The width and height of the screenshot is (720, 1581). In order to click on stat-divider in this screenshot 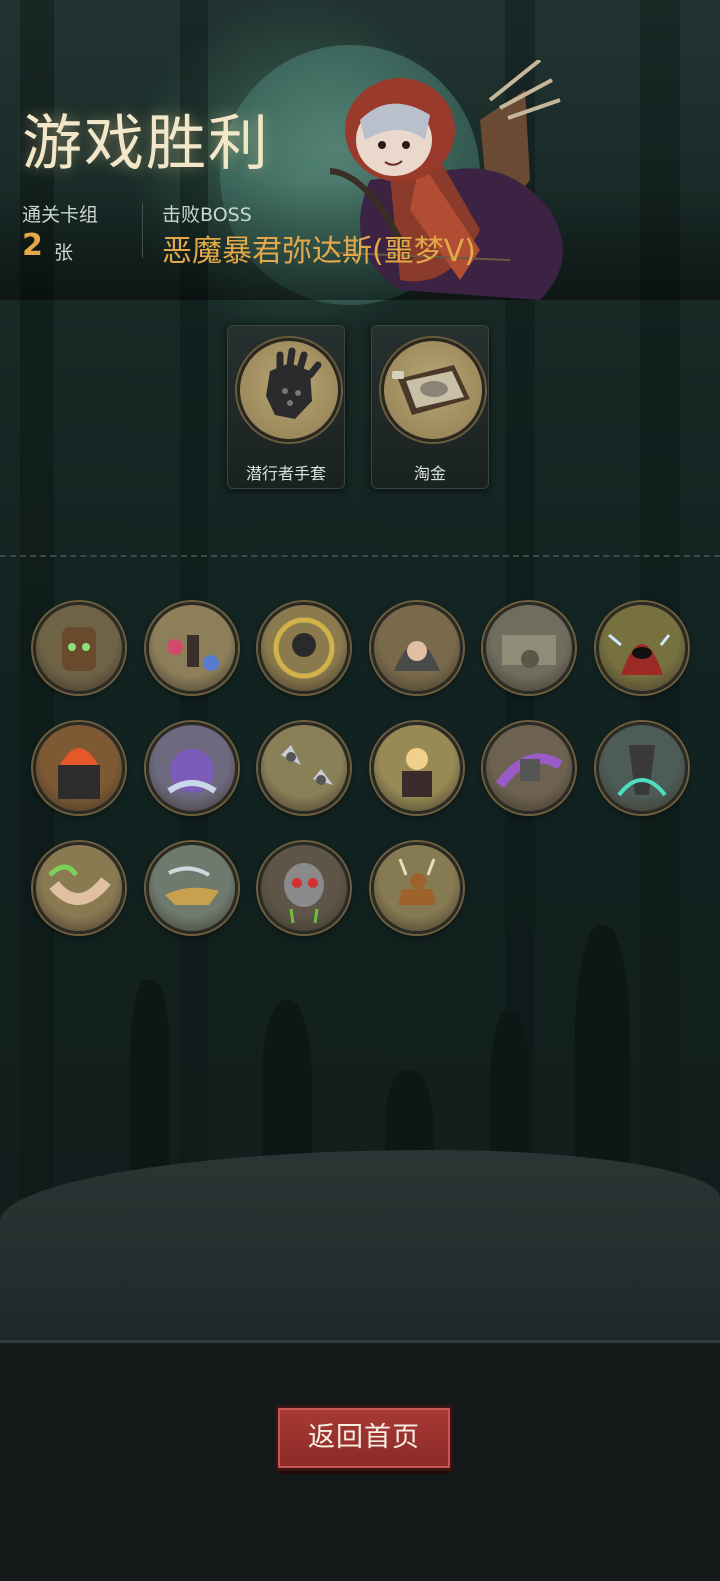, I will do `click(142, 230)`.